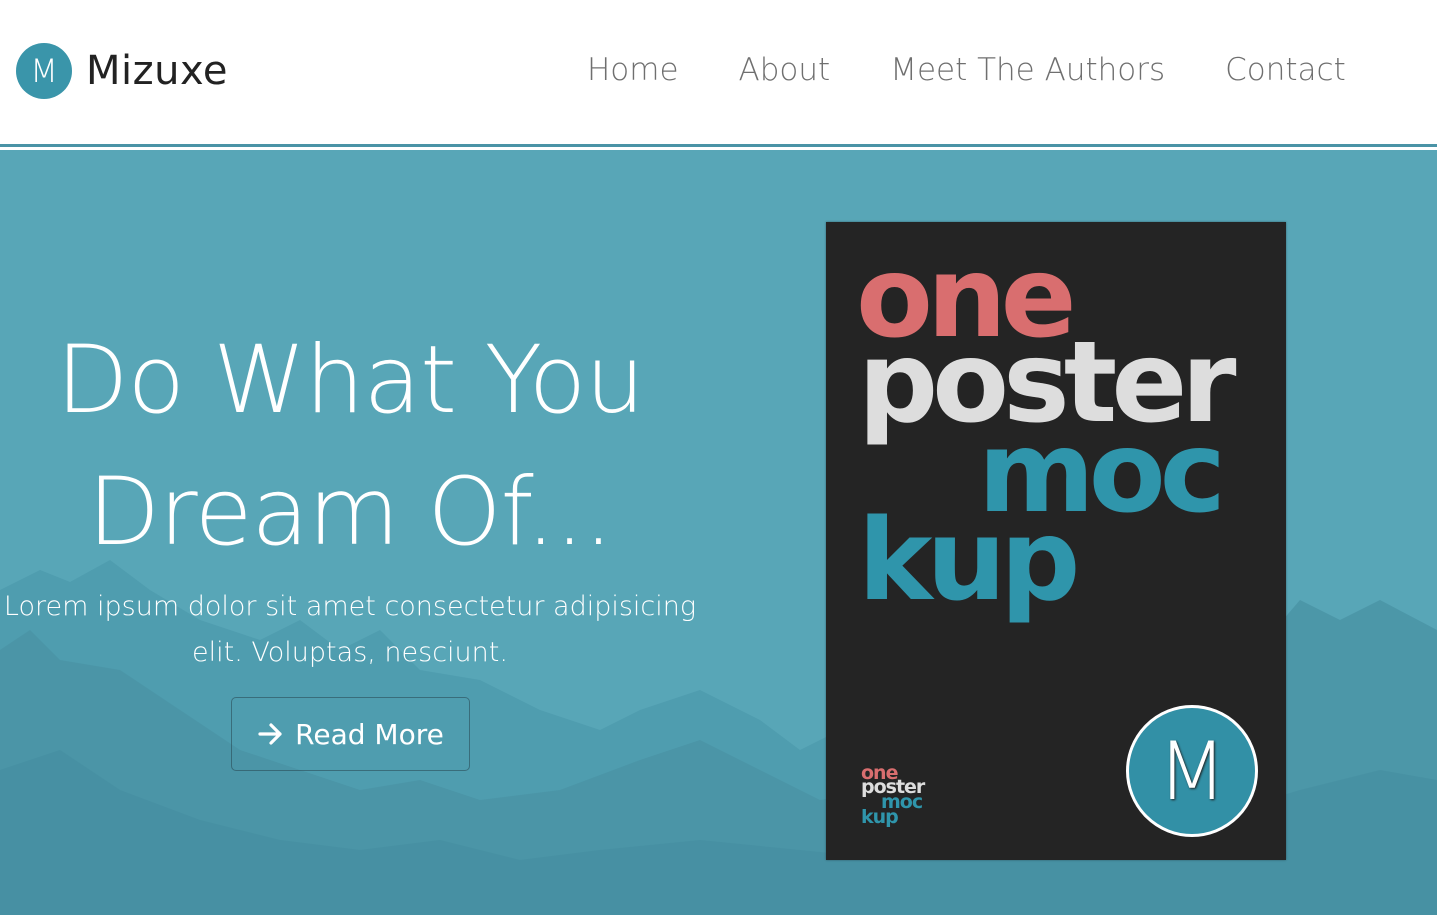 The image size is (1437, 915). I want to click on hero-description-line-2: elit. Voluptas, nesciunt., so click(350, 652).